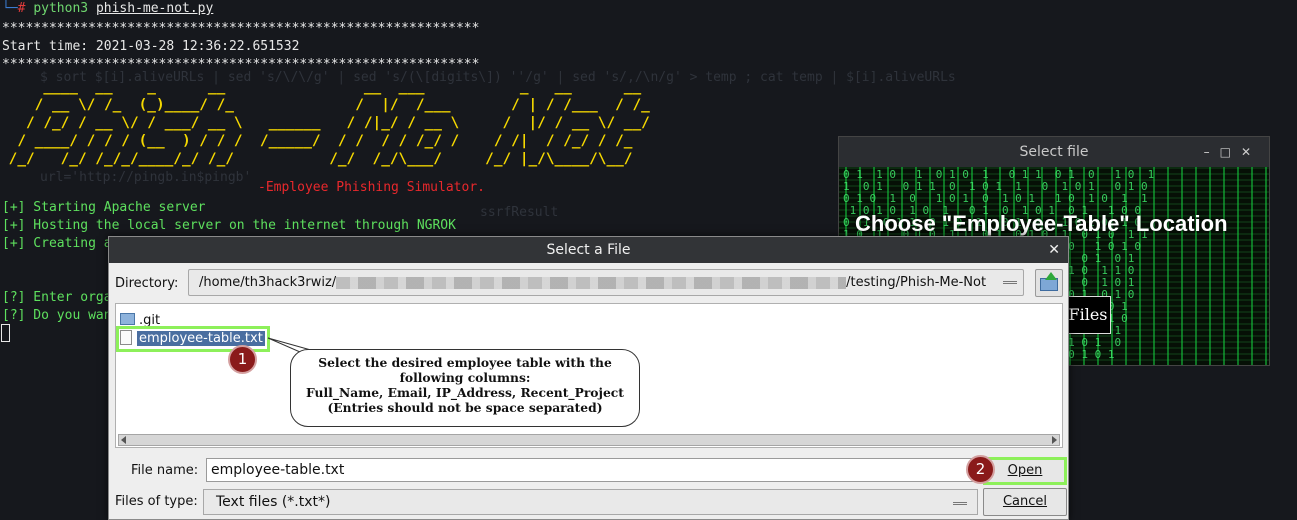 The image size is (1297, 520). Describe the element at coordinates (293, 345) in the screenshot. I see `callout-pointer` at that location.